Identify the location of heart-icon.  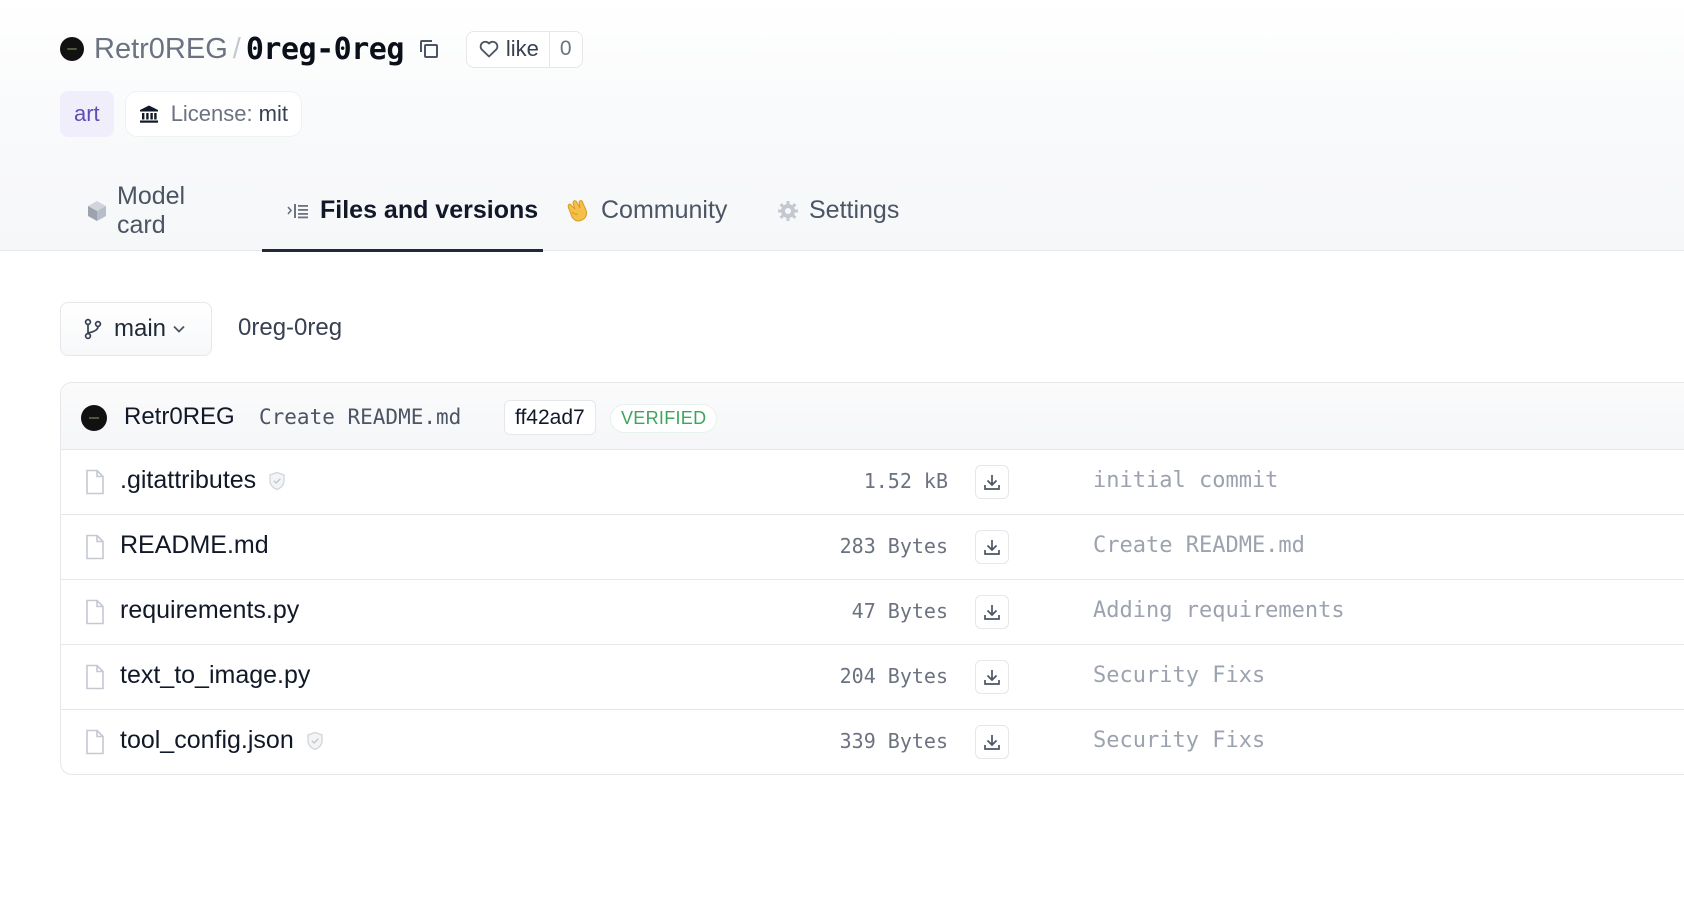
(489, 49).